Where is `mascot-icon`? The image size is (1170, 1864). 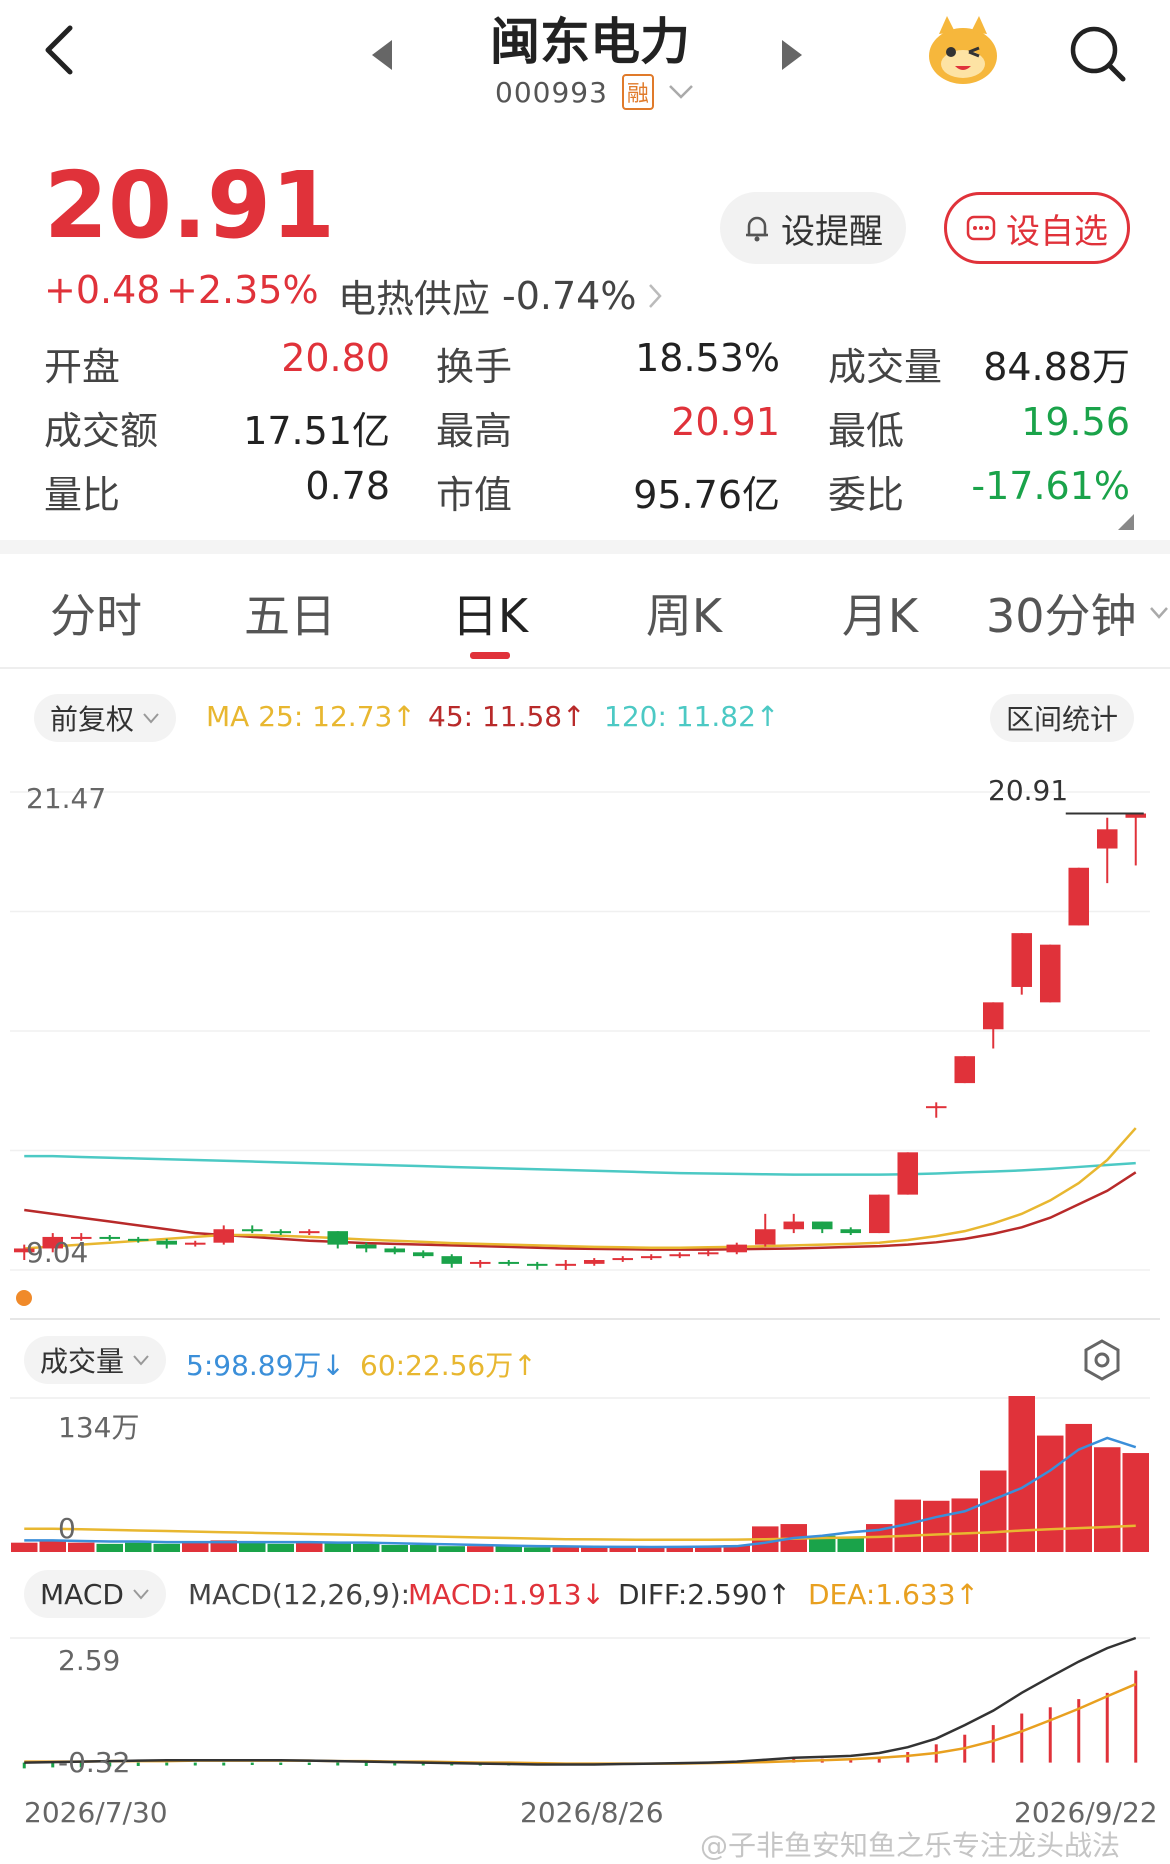
mascot-icon is located at coordinates (963, 50).